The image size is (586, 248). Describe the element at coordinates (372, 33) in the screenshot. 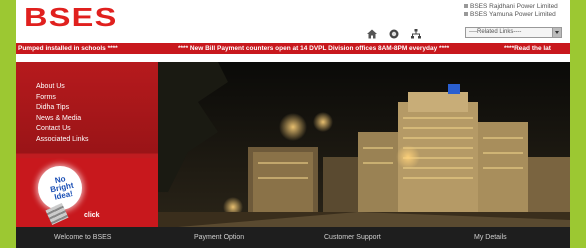

I see `home-icon` at that location.